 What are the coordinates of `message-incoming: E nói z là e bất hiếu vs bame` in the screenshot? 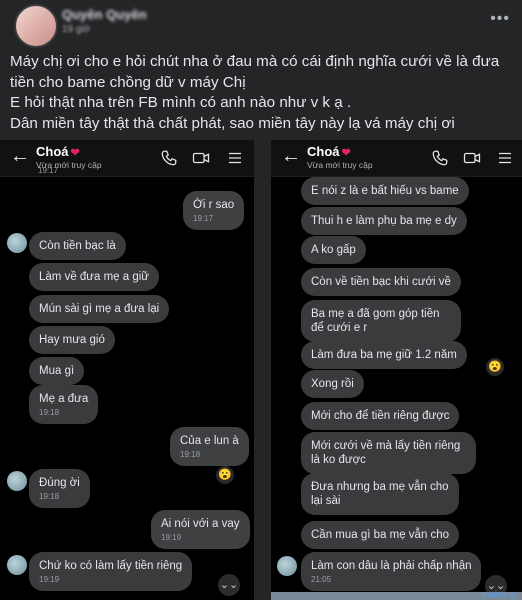 It's located at (385, 191).